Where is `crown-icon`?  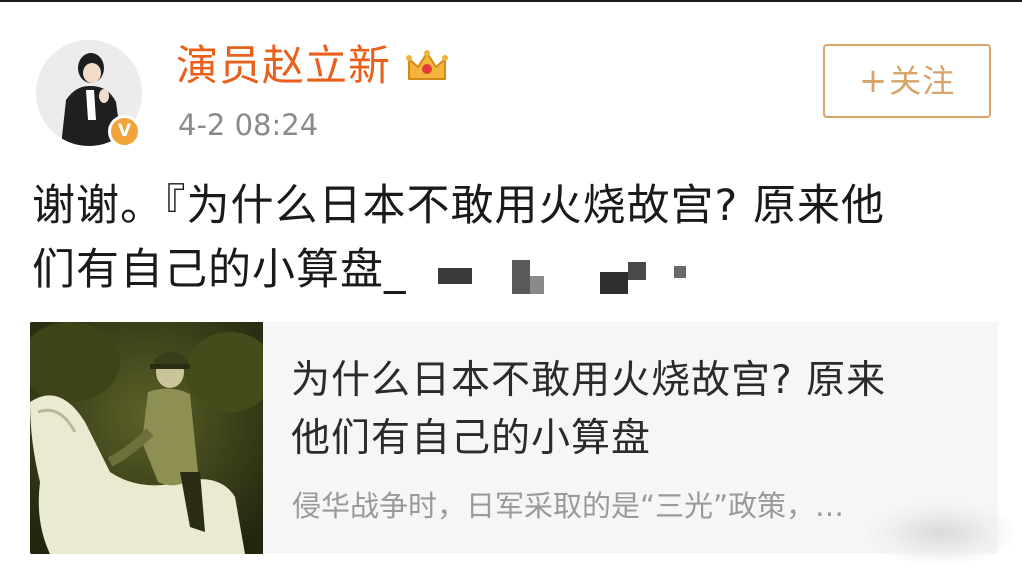
crown-icon is located at coordinates (427, 65).